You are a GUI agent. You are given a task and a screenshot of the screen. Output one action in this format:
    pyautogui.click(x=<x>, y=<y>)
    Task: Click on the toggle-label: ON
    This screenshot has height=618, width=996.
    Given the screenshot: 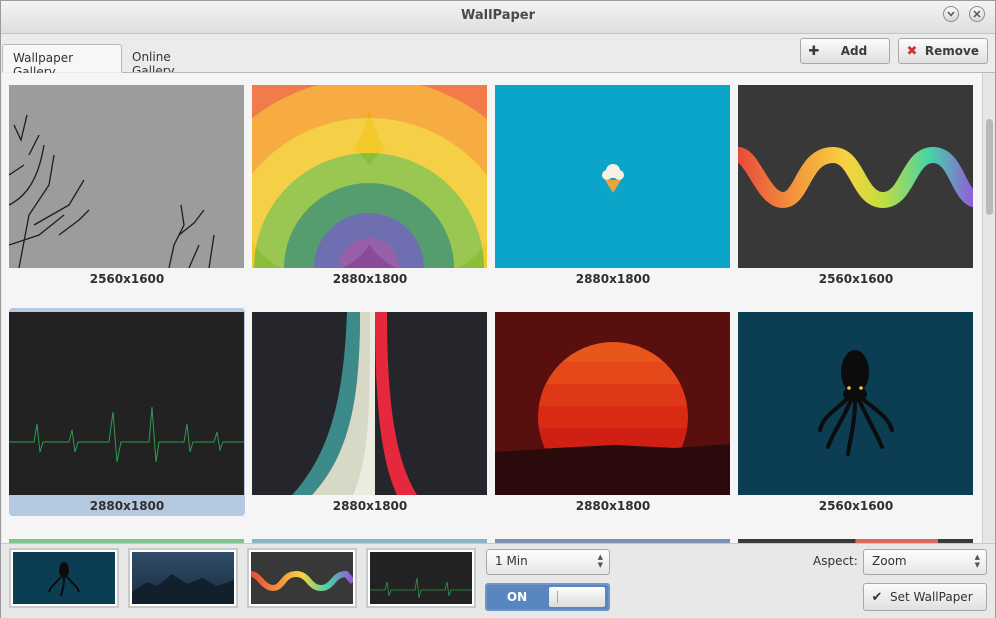 What is the action you would take?
    pyautogui.click(x=517, y=597)
    